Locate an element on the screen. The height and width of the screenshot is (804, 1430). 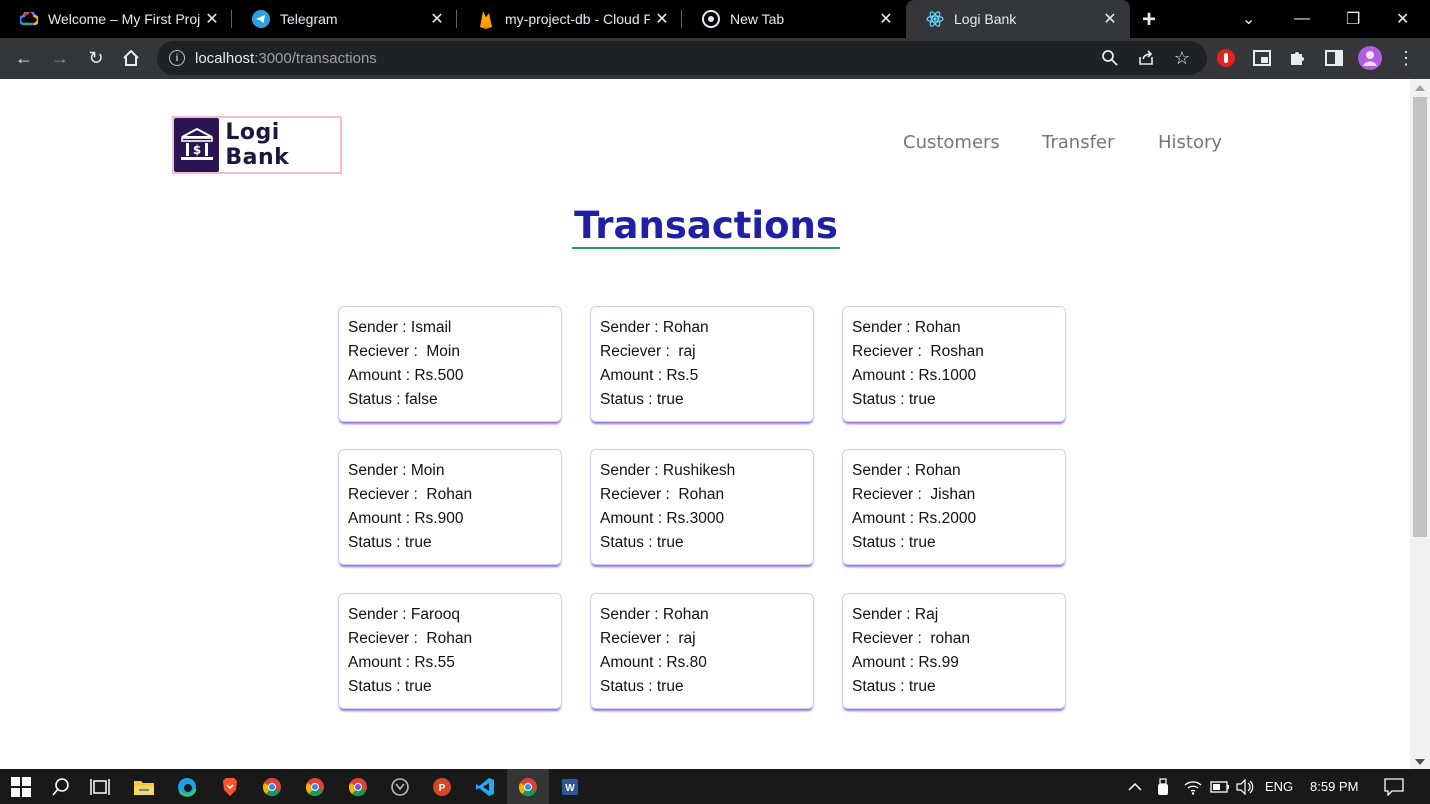
amount: Amount : Rs.500 is located at coordinates (406, 375).